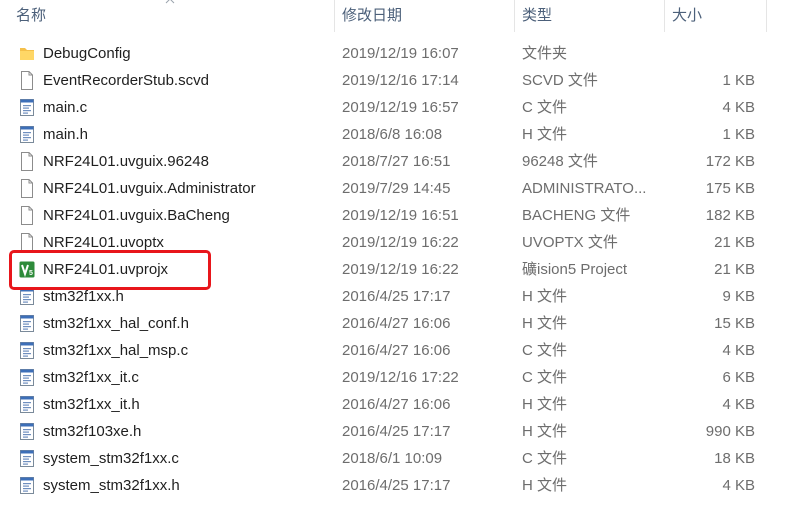 This screenshot has width=795, height=508. Describe the element at coordinates (730, 188) in the screenshot. I see `file-size: 175 KB` at that location.